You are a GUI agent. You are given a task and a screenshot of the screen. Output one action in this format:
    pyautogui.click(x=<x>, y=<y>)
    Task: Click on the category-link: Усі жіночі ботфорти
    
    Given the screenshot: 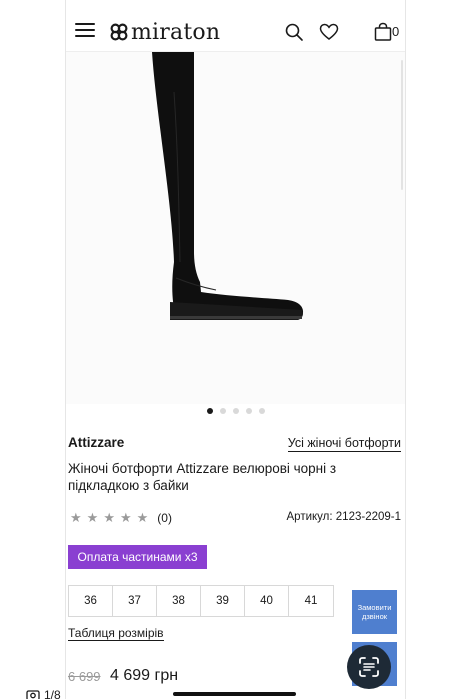 What is the action you would take?
    pyautogui.click(x=344, y=444)
    